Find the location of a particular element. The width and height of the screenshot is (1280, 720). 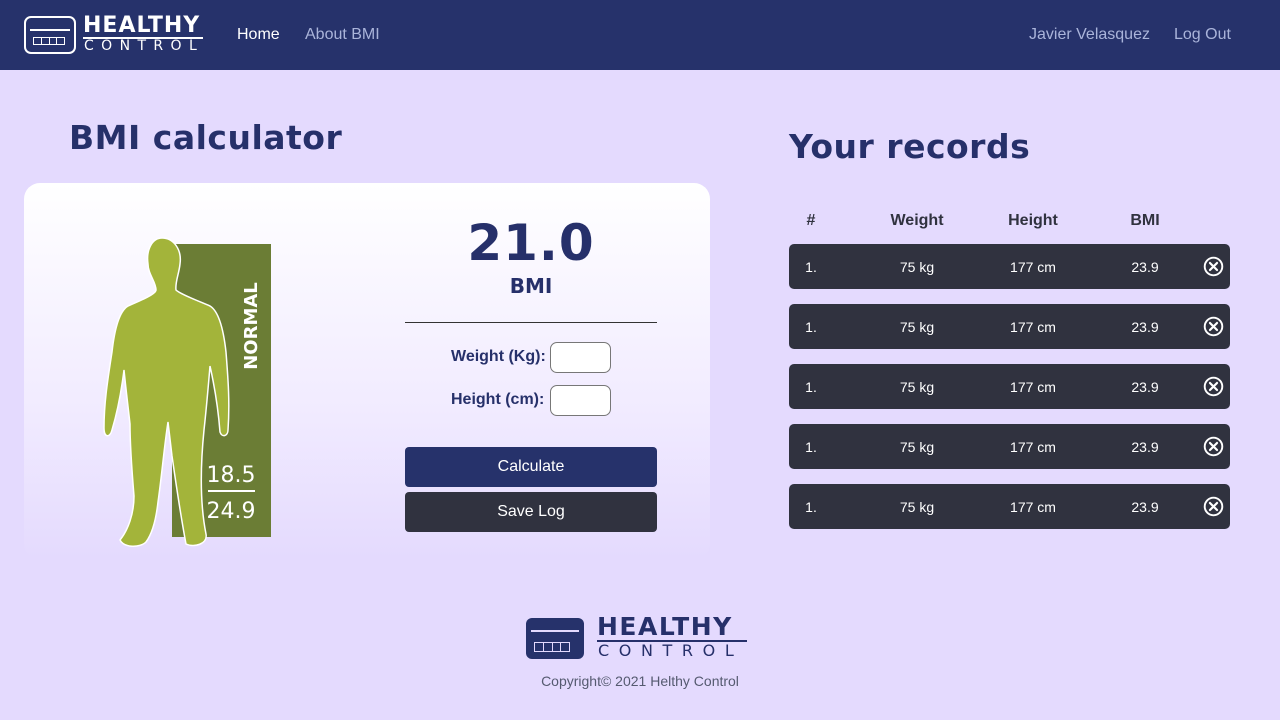

bmi-value: 21.0 is located at coordinates (531, 243).